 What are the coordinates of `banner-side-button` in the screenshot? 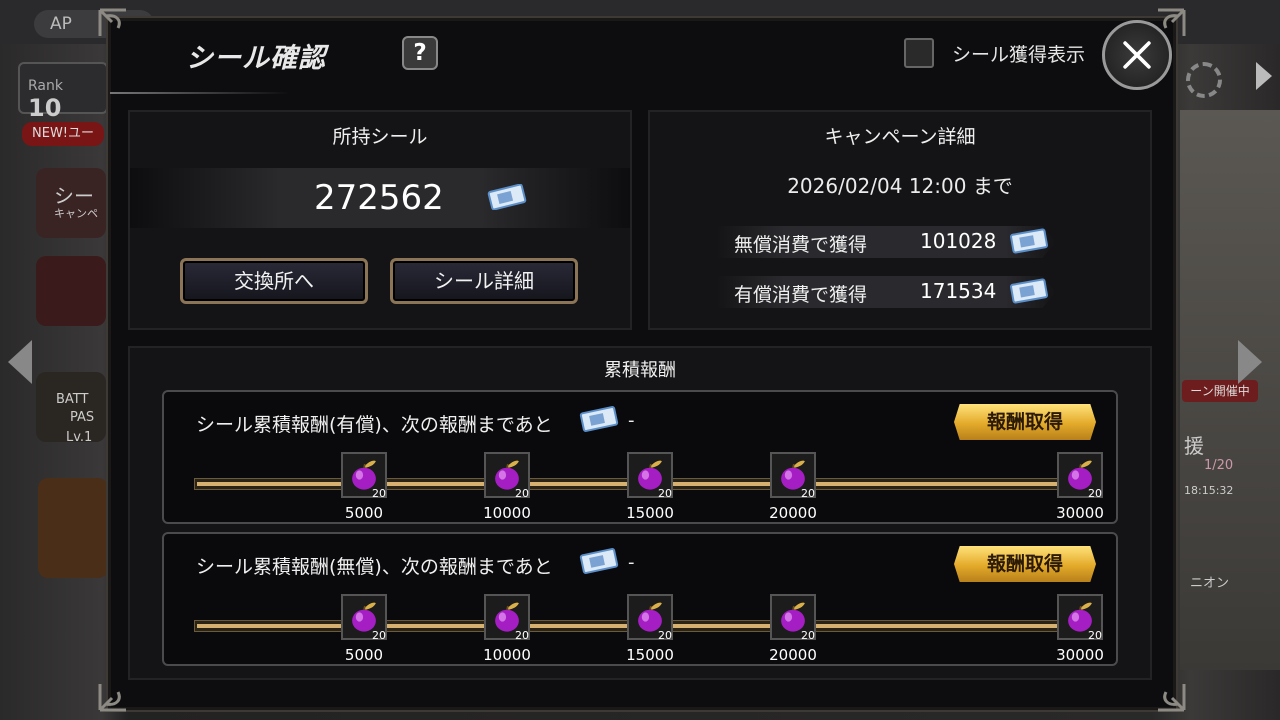 It's located at (73, 528).